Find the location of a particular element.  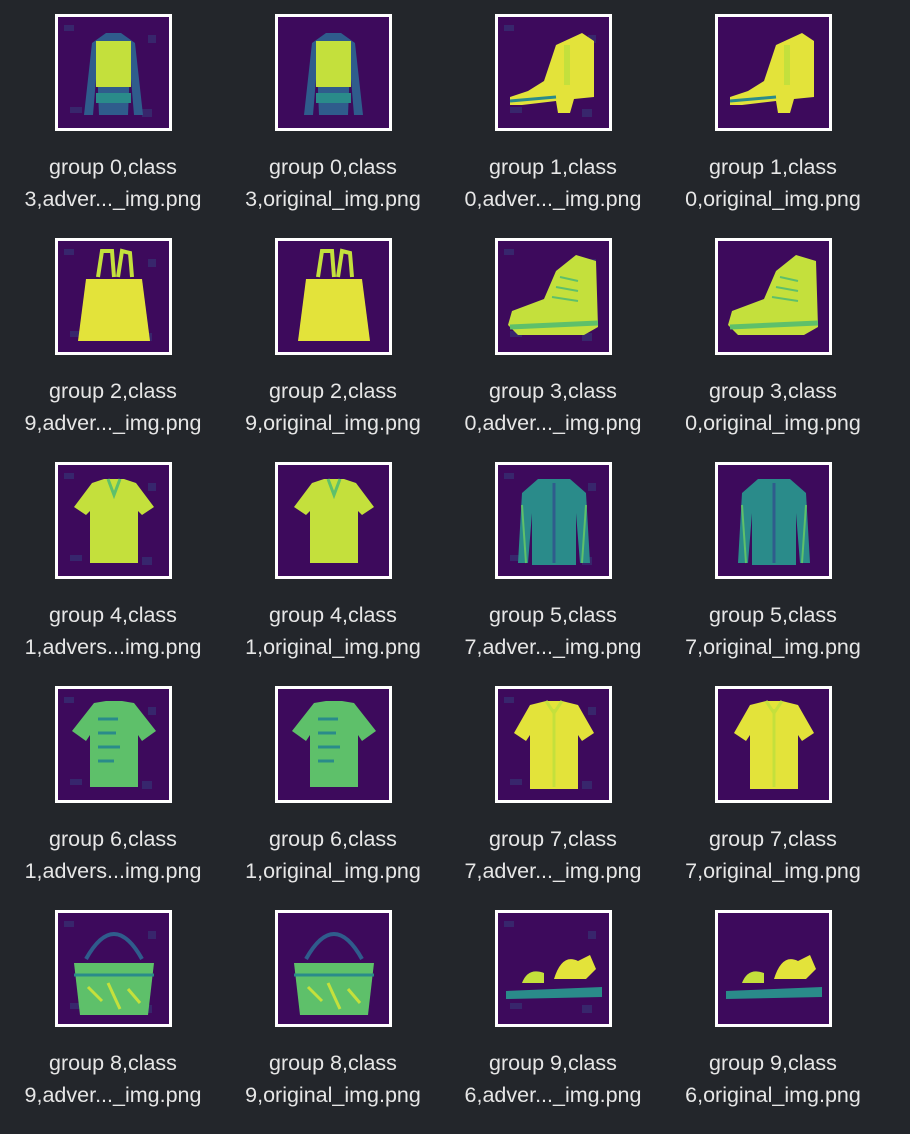

file-item: group 9,class 6,adver..._img.png is located at coordinates (553, 1022).